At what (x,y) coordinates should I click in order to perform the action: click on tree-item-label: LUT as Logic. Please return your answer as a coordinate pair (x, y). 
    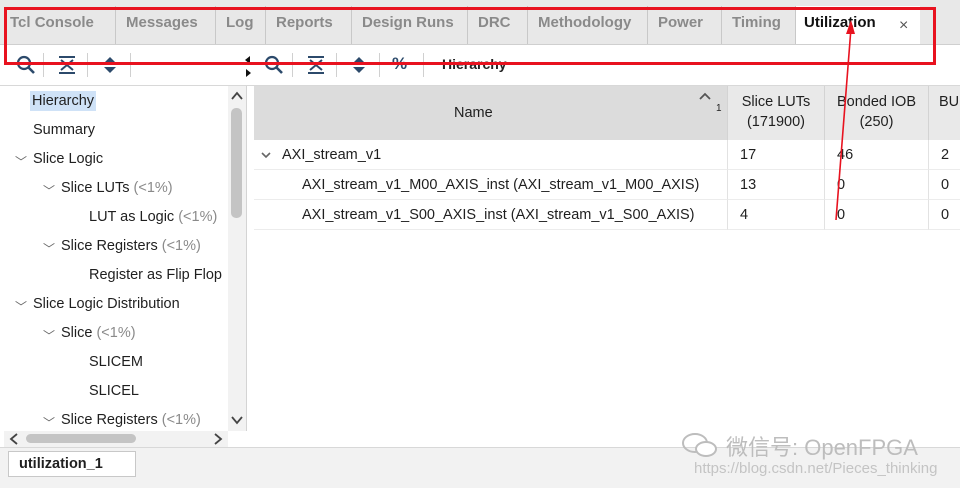
    Looking at the image, I should click on (132, 217).